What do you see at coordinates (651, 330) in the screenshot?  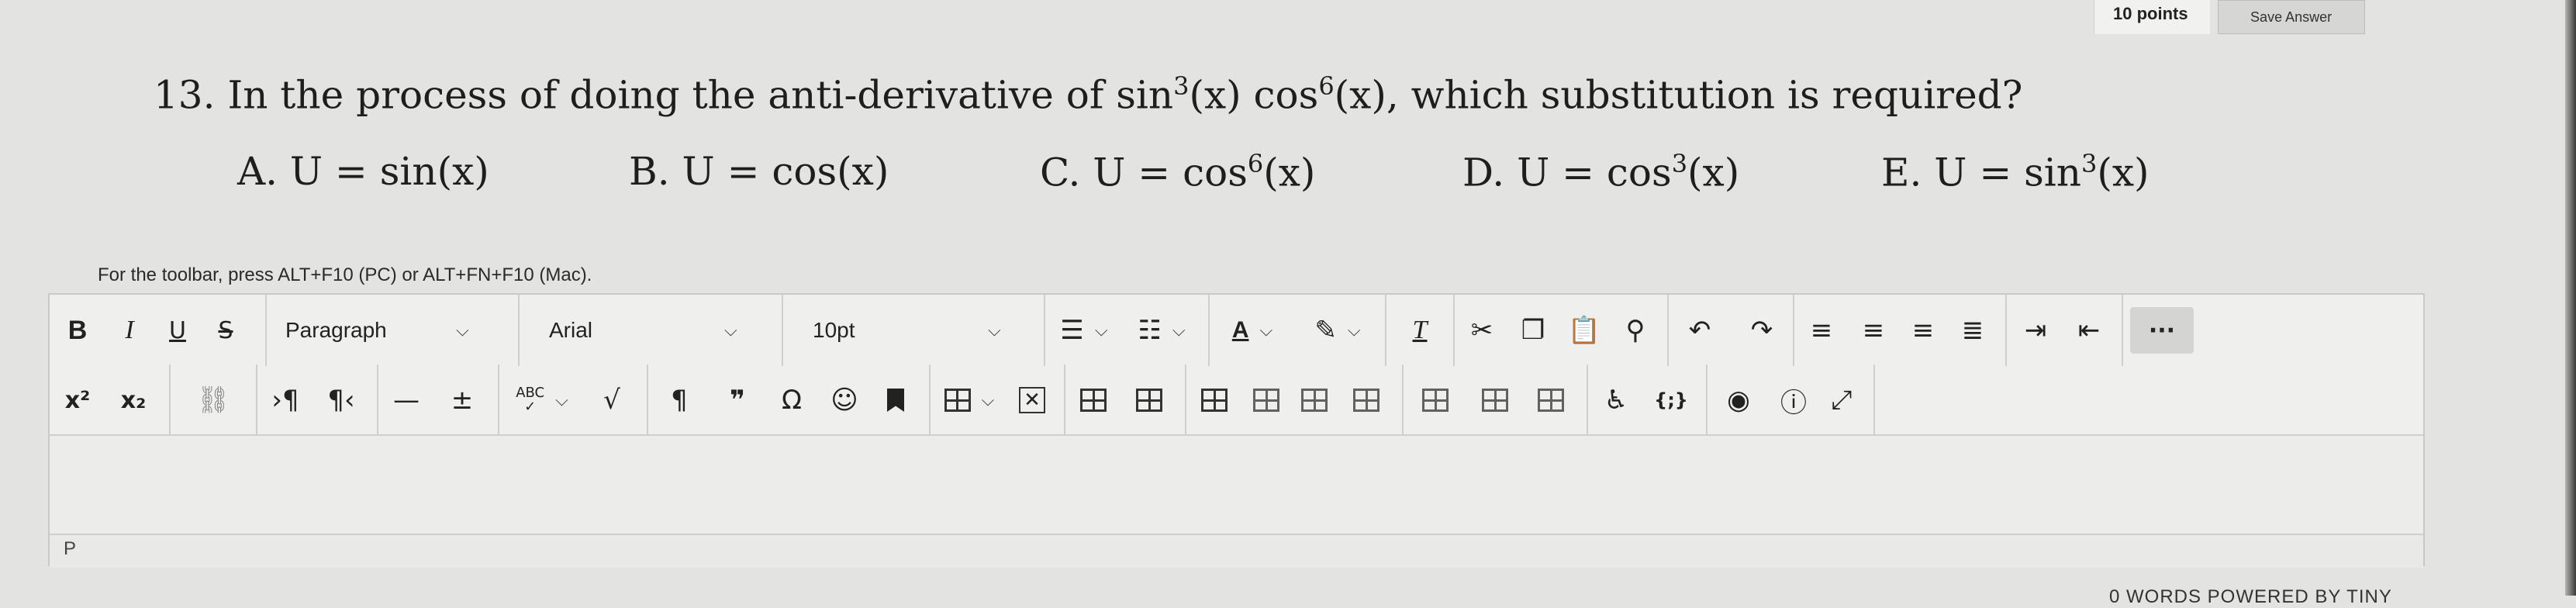 I see `font-select: Arial ⌵` at bounding box center [651, 330].